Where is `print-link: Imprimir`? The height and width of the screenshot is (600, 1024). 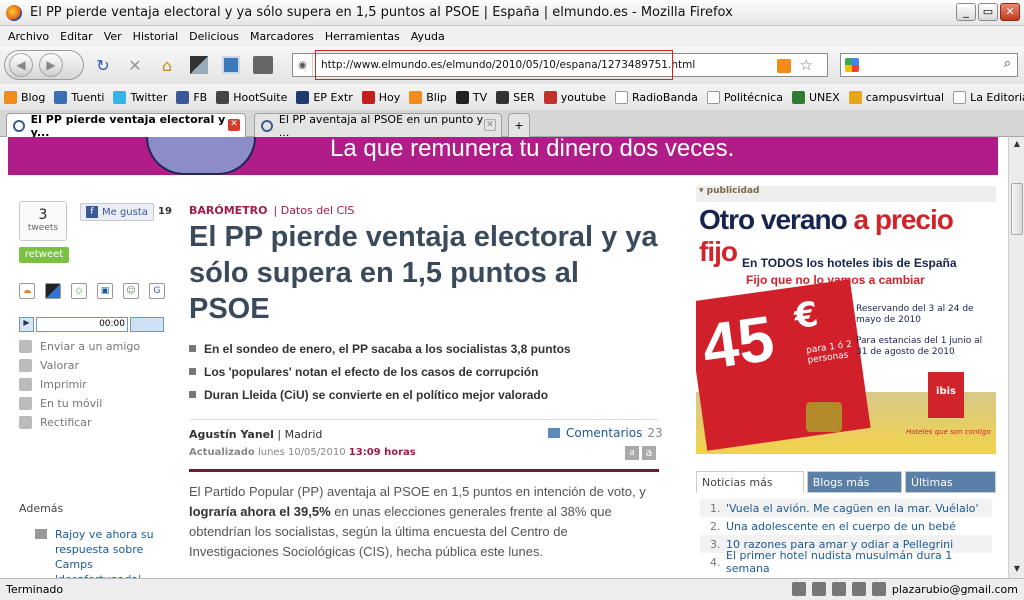
print-link: Imprimir is located at coordinates (79, 384).